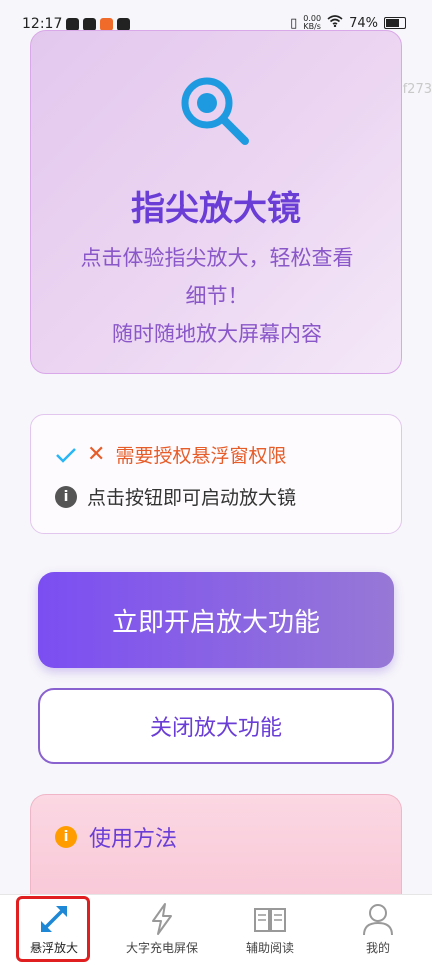  What do you see at coordinates (161, 948) in the screenshot?
I see `nav-label: 大字充电屏保` at bounding box center [161, 948].